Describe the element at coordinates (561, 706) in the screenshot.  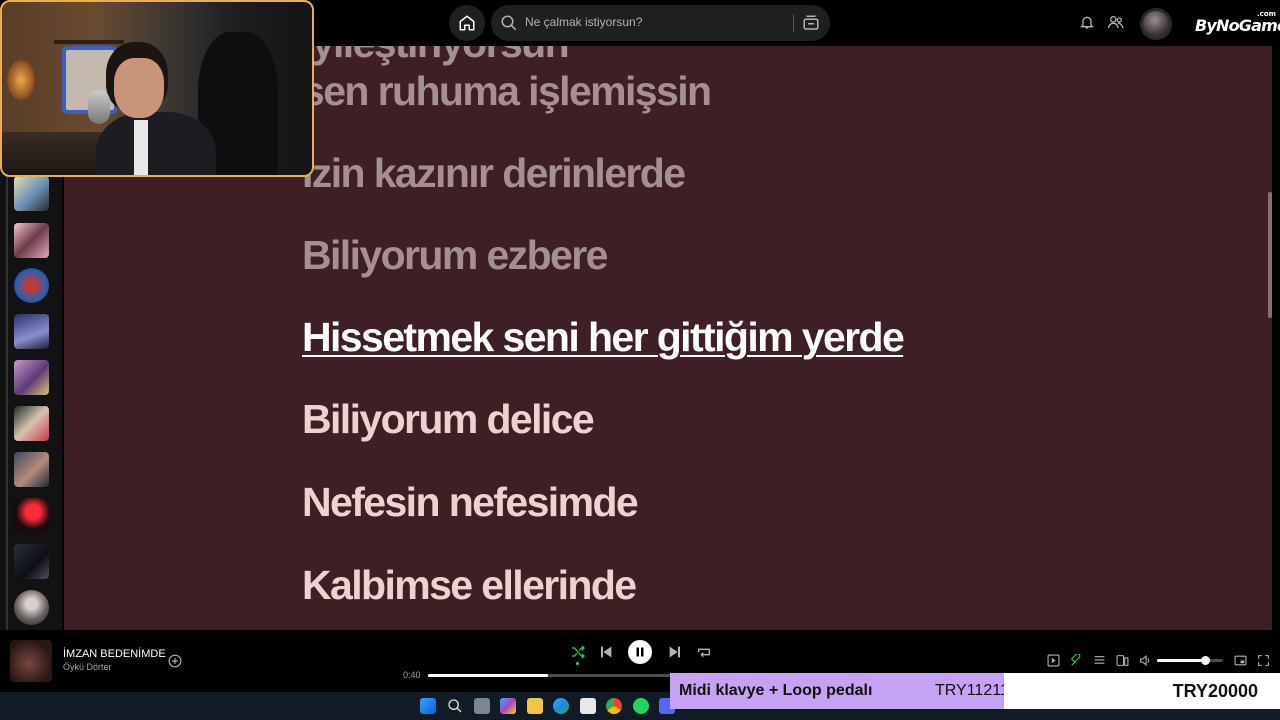
I see `edge-icon` at that location.